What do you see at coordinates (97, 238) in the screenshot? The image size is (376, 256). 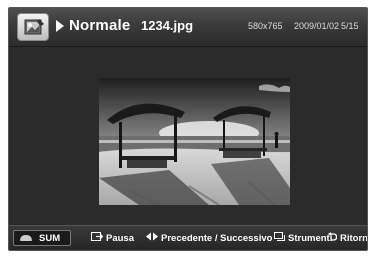 I see `pause-icon` at bounding box center [97, 238].